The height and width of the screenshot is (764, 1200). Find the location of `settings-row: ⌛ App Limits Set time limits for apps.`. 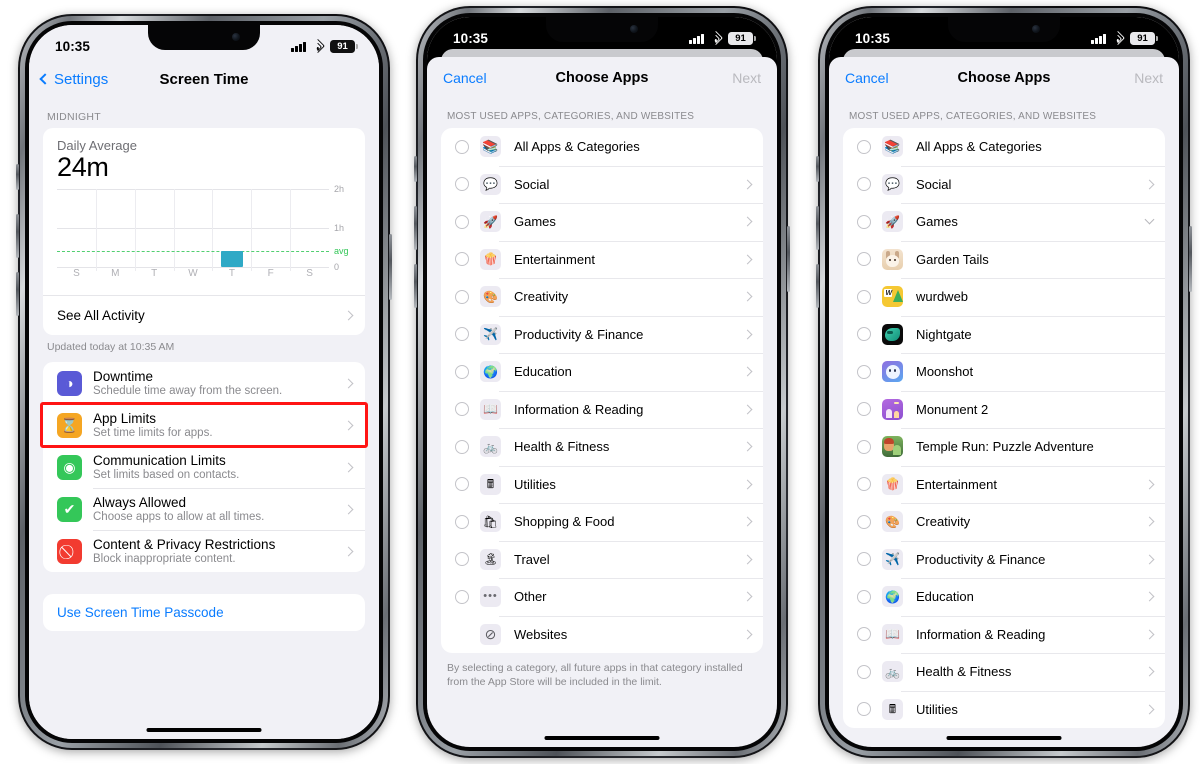

settings-row: ⌛ App Limits Set time limits for apps. is located at coordinates (204, 425).